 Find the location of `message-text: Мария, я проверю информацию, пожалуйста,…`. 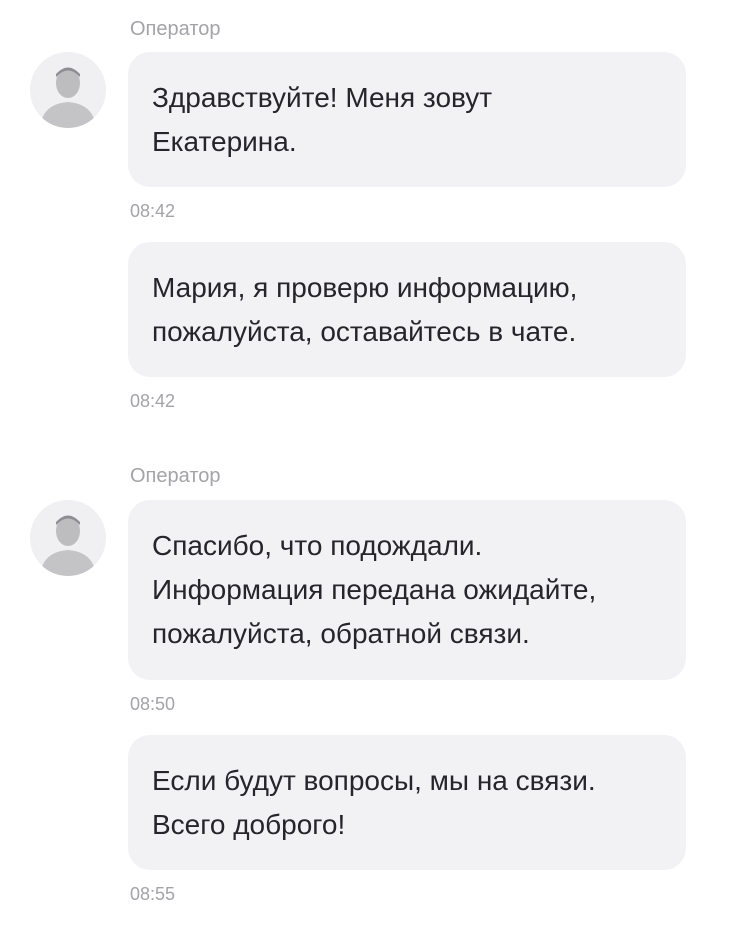

message-text: Мария, я проверю информацию, пожалуйста,… is located at coordinates (365, 309).